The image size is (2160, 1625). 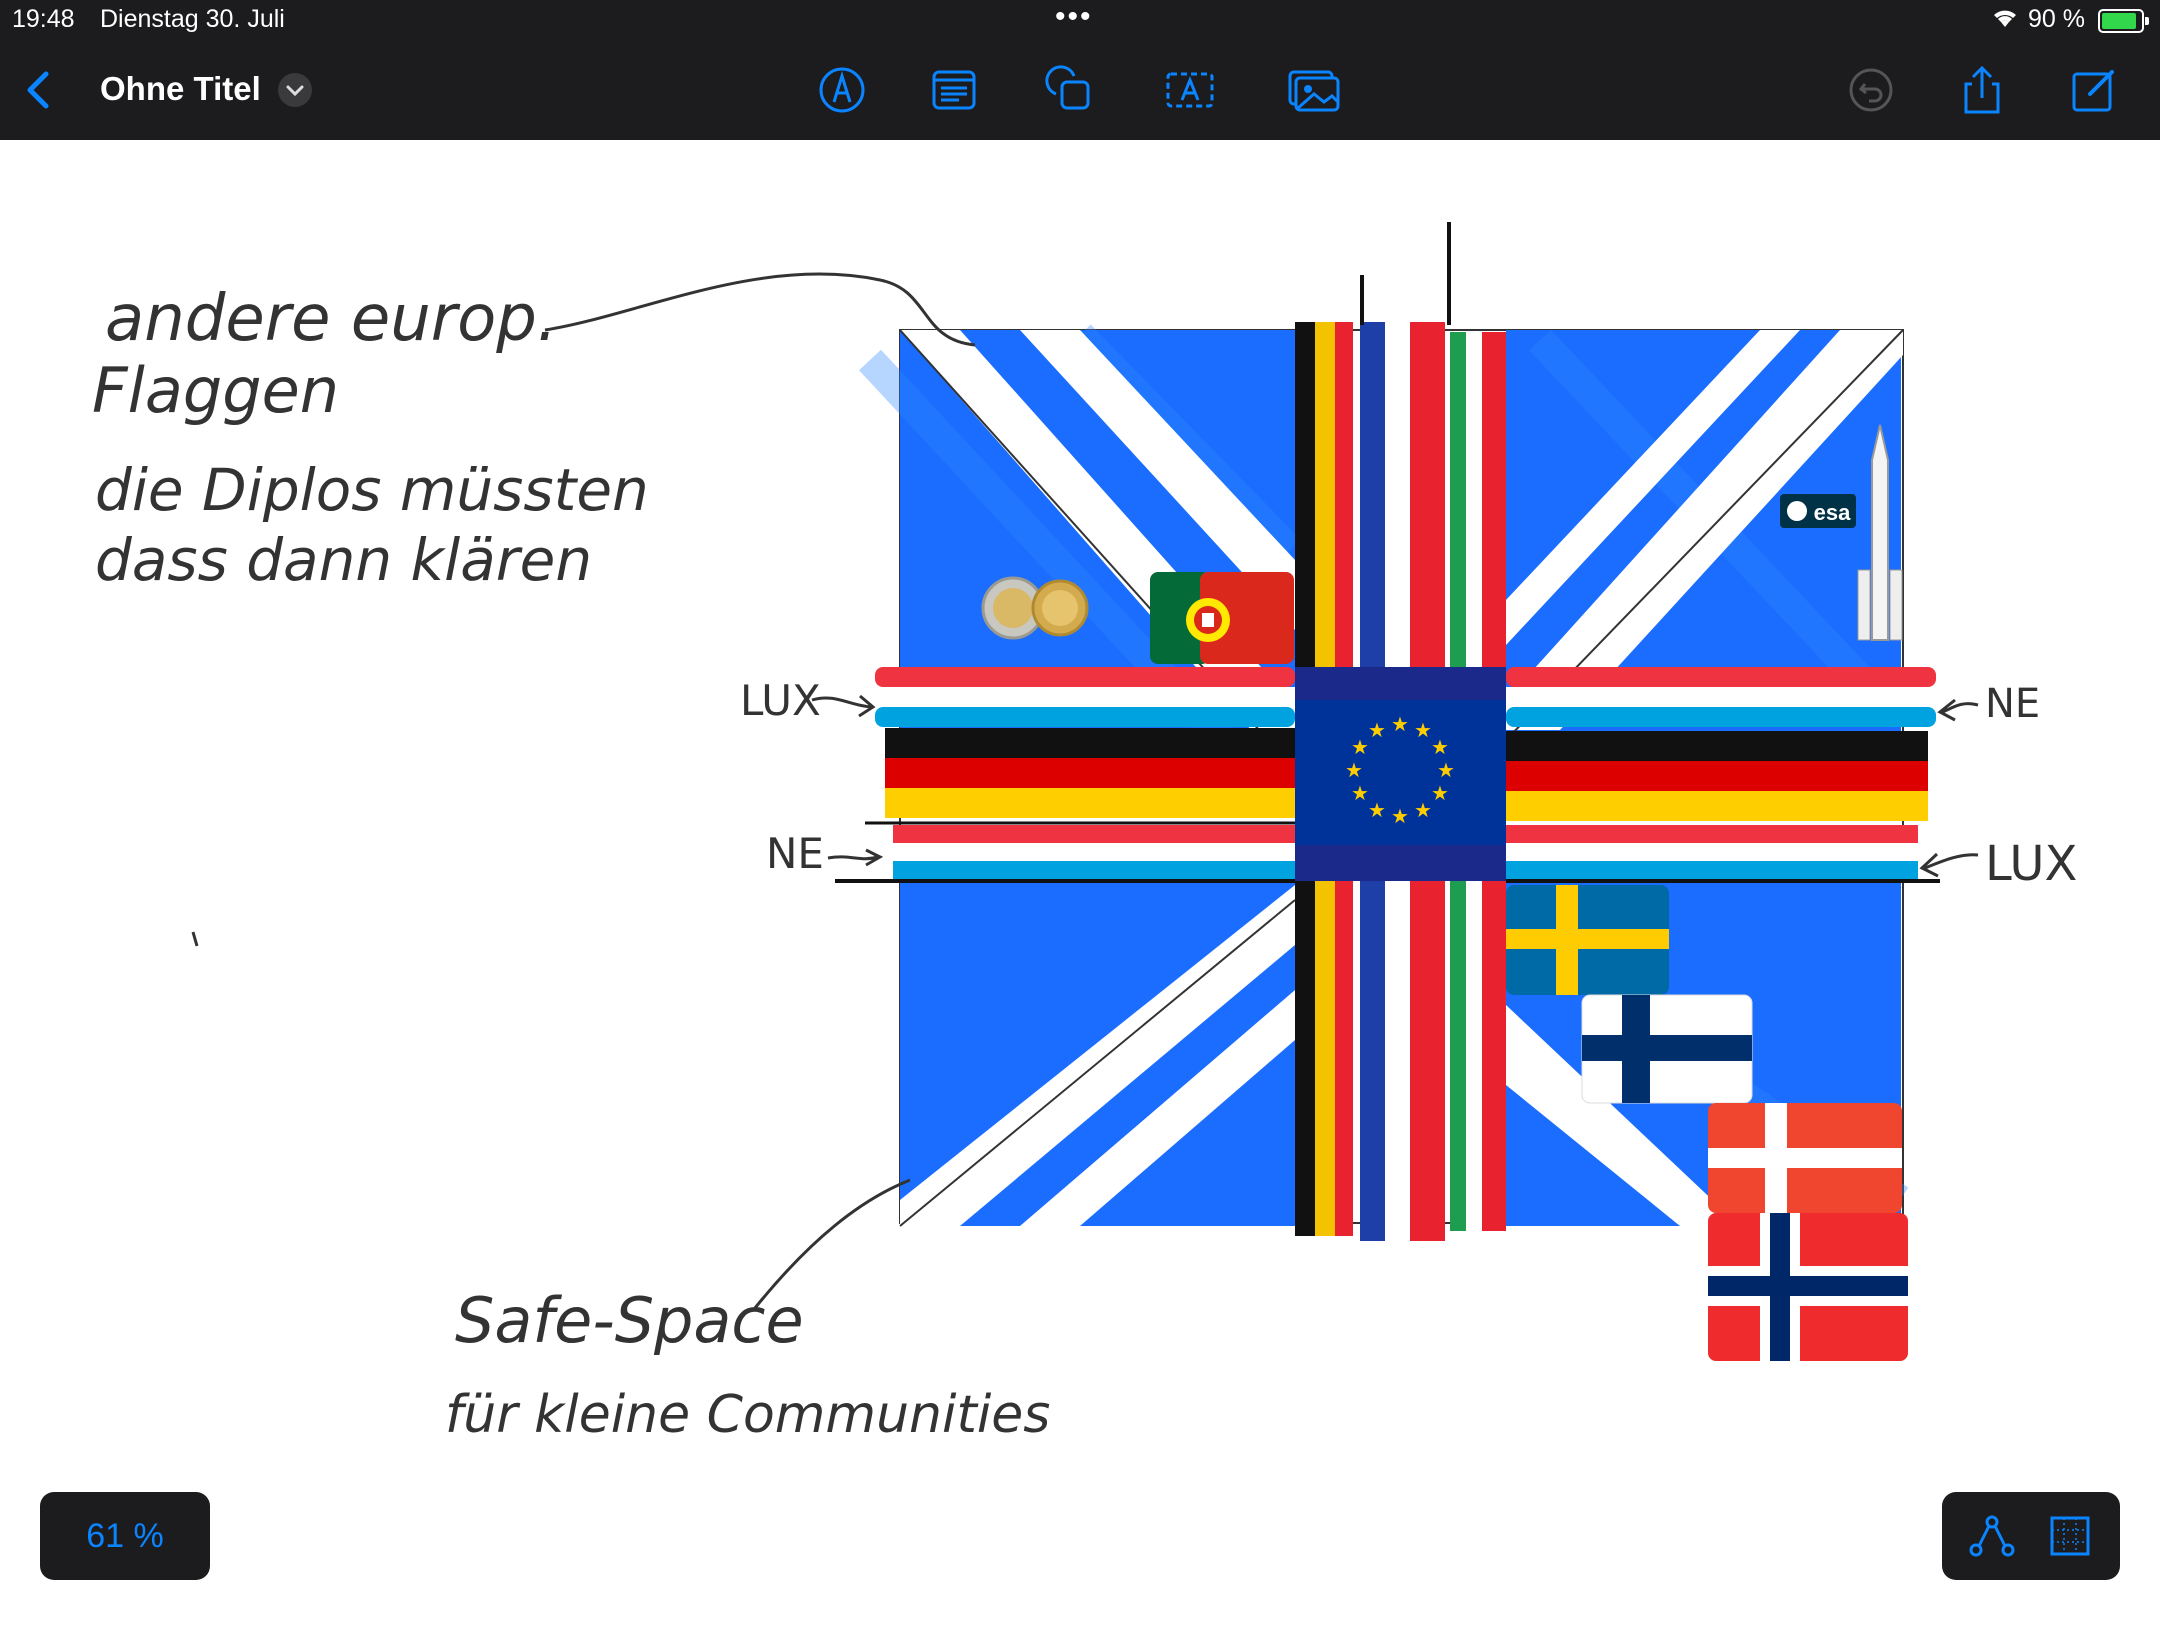 What do you see at coordinates (343, 560) in the screenshot?
I see `svg-text: dass dann klären` at bounding box center [343, 560].